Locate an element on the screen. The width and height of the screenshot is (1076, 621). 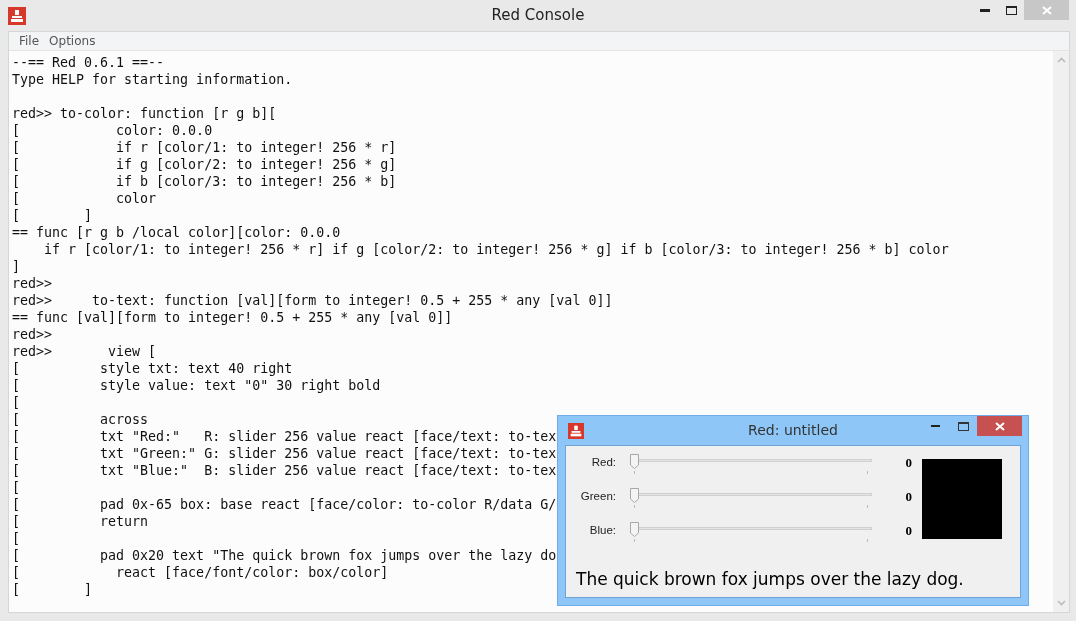
console-line: [ style value: text "0" 30 right bold is located at coordinates (196, 385).